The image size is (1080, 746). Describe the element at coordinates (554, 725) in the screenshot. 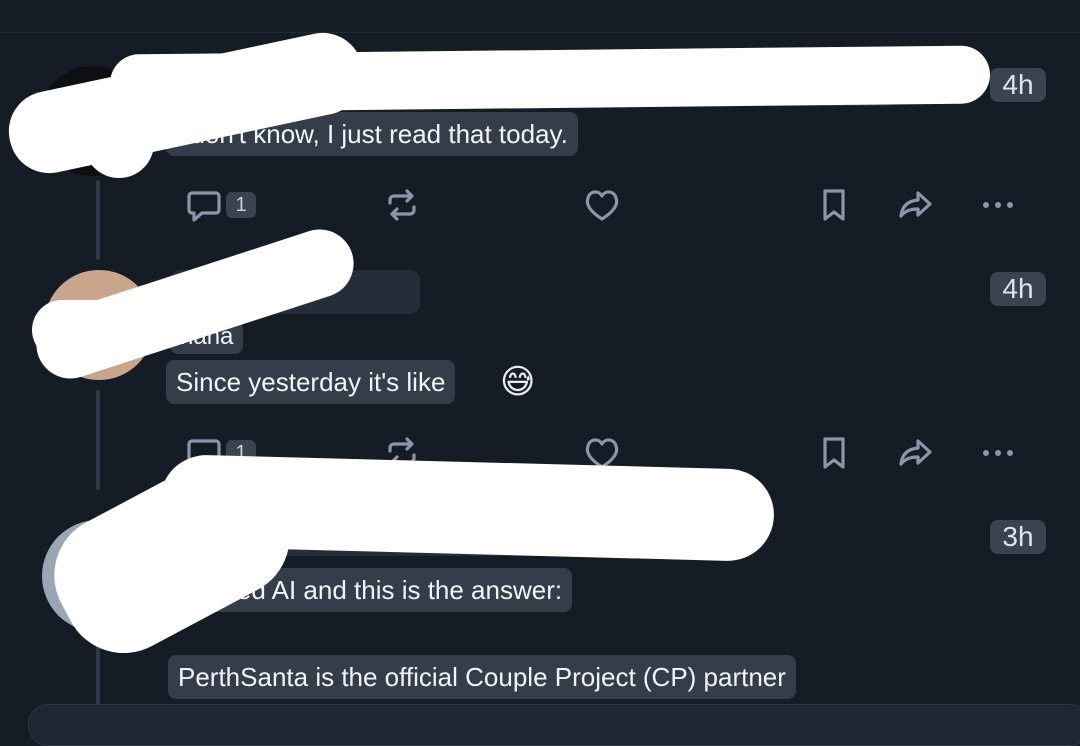

I see `reply-composer-bar` at that location.